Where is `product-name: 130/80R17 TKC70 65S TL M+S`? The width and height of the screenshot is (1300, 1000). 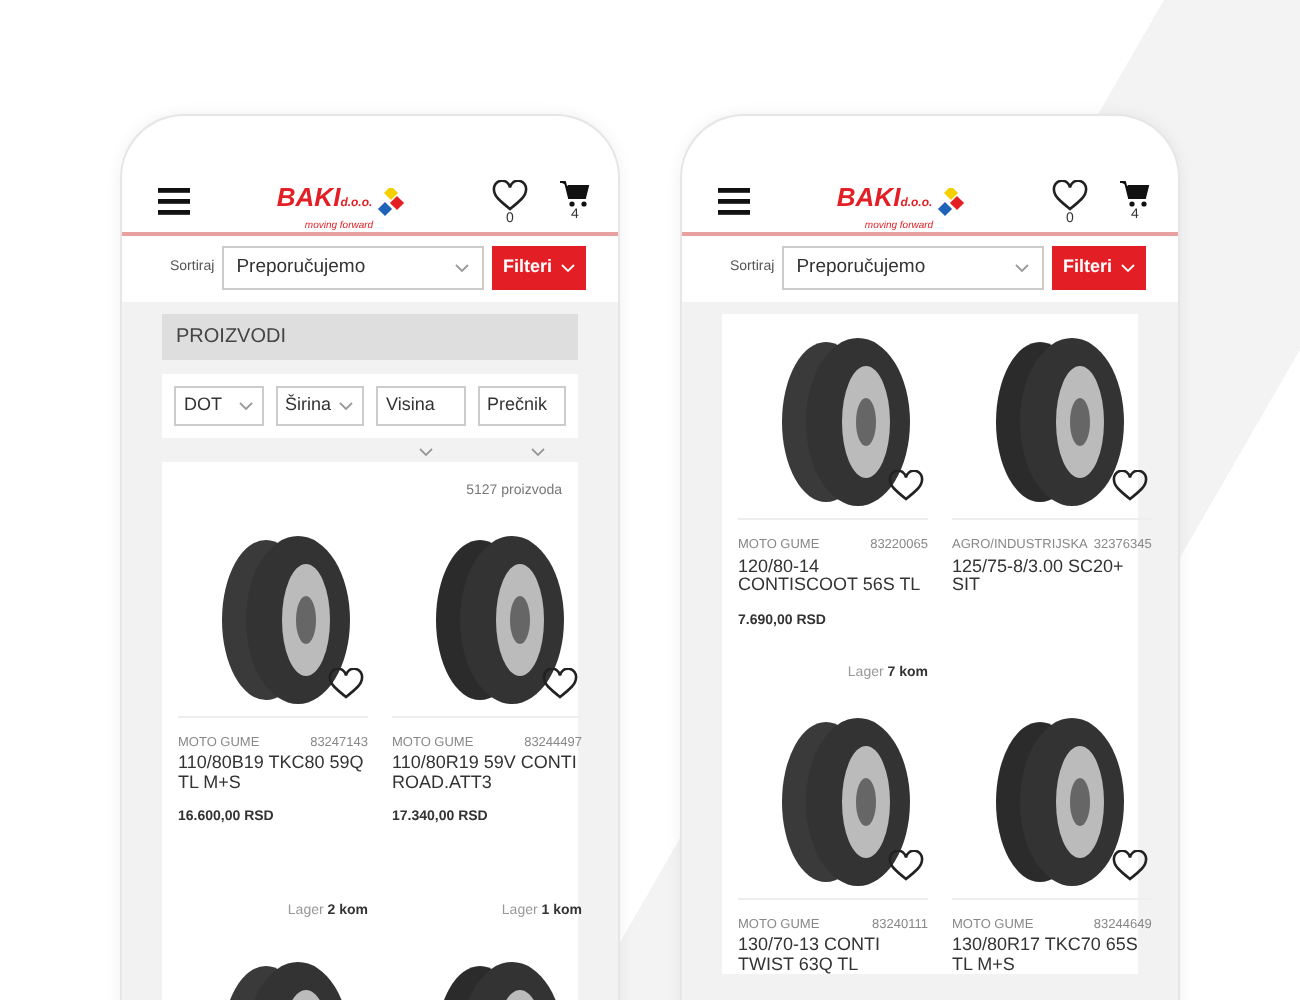 product-name: 130/80R17 TKC70 65S TL M+S is located at coordinates (1052, 955).